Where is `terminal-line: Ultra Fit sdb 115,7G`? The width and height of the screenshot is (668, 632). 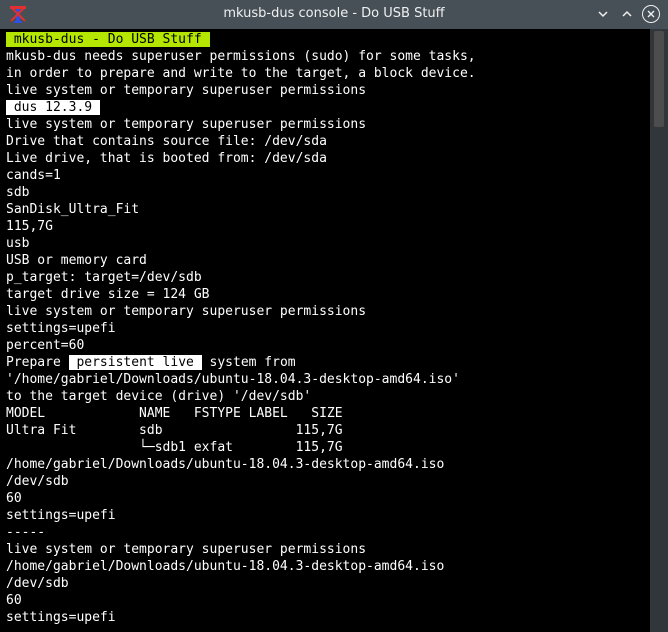 terminal-line: Ultra Fit sdb 115,7G is located at coordinates (174, 430).